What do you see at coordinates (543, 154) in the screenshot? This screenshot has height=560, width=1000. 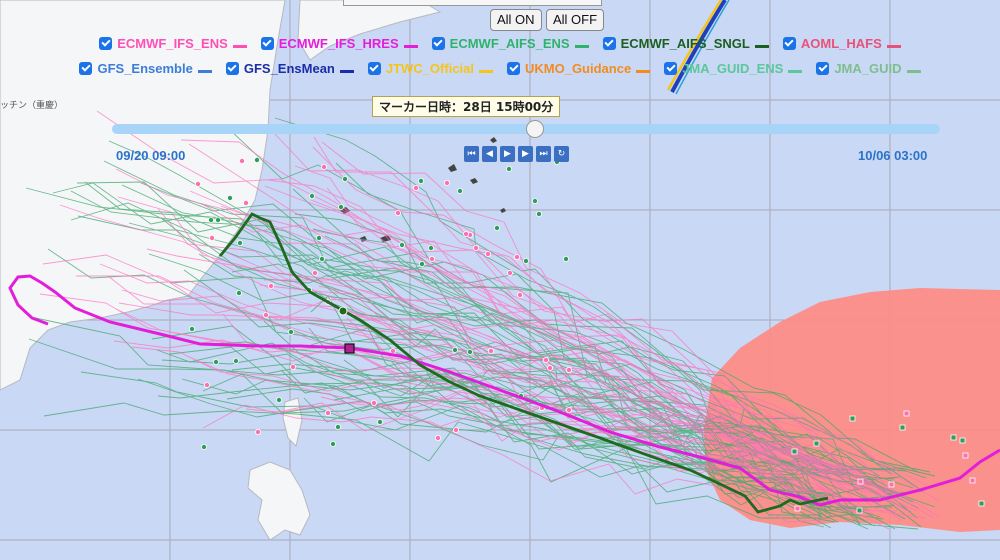 I see `last-frame-button: ⏭` at bounding box center [543, 154].